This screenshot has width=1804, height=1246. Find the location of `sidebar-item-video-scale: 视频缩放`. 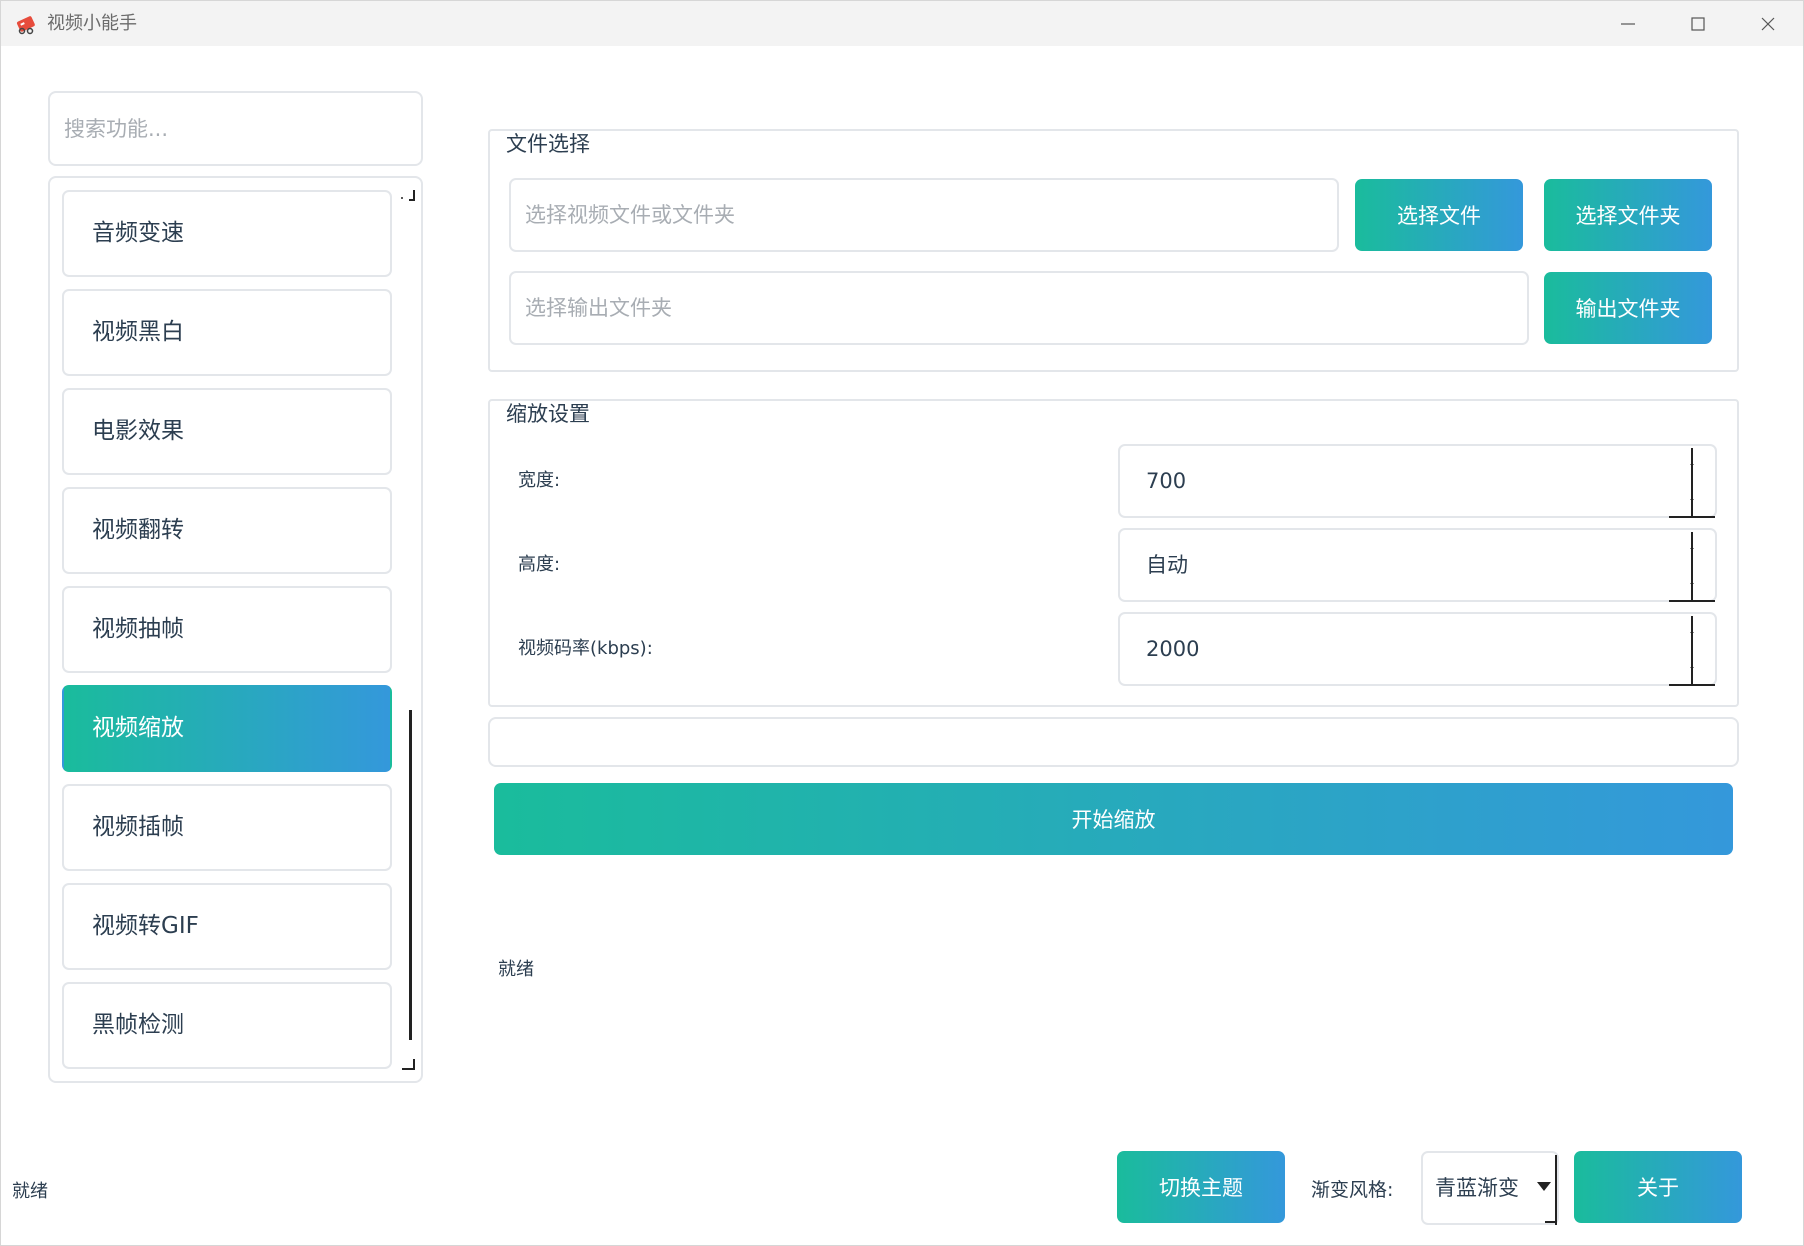

sidebar-item-video-scale: 视频缩放 is located at coordinates (227, 728).